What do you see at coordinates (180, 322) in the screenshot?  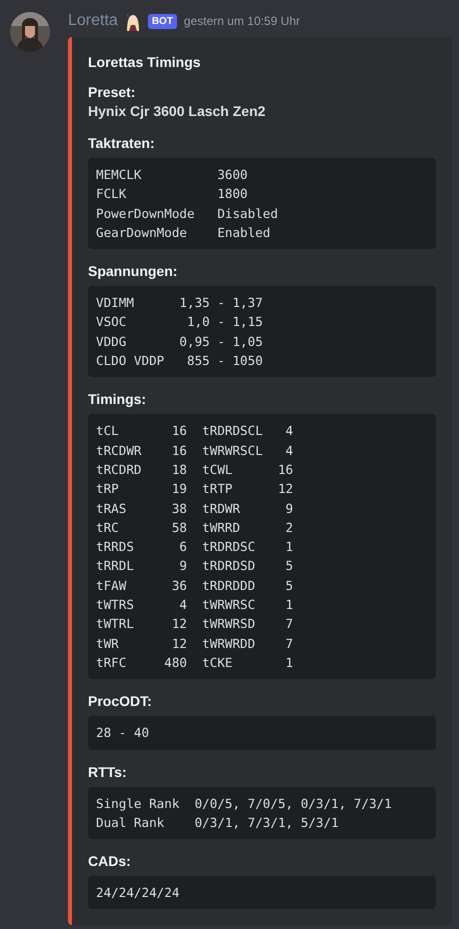 I see `code-line: VSOC 1,0 - 1,15` at bounding box center [180, 322].